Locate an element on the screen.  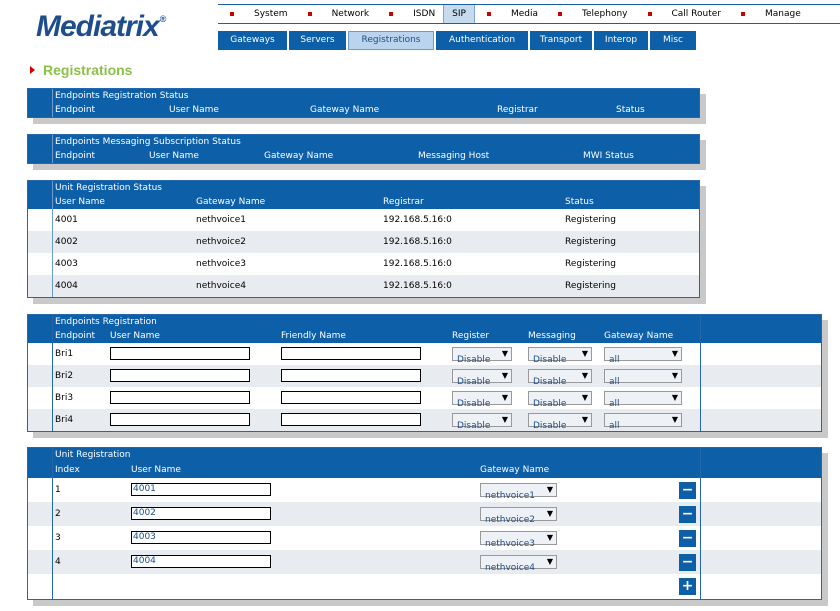
nav-network: Network is located at coordinates (337, 14).